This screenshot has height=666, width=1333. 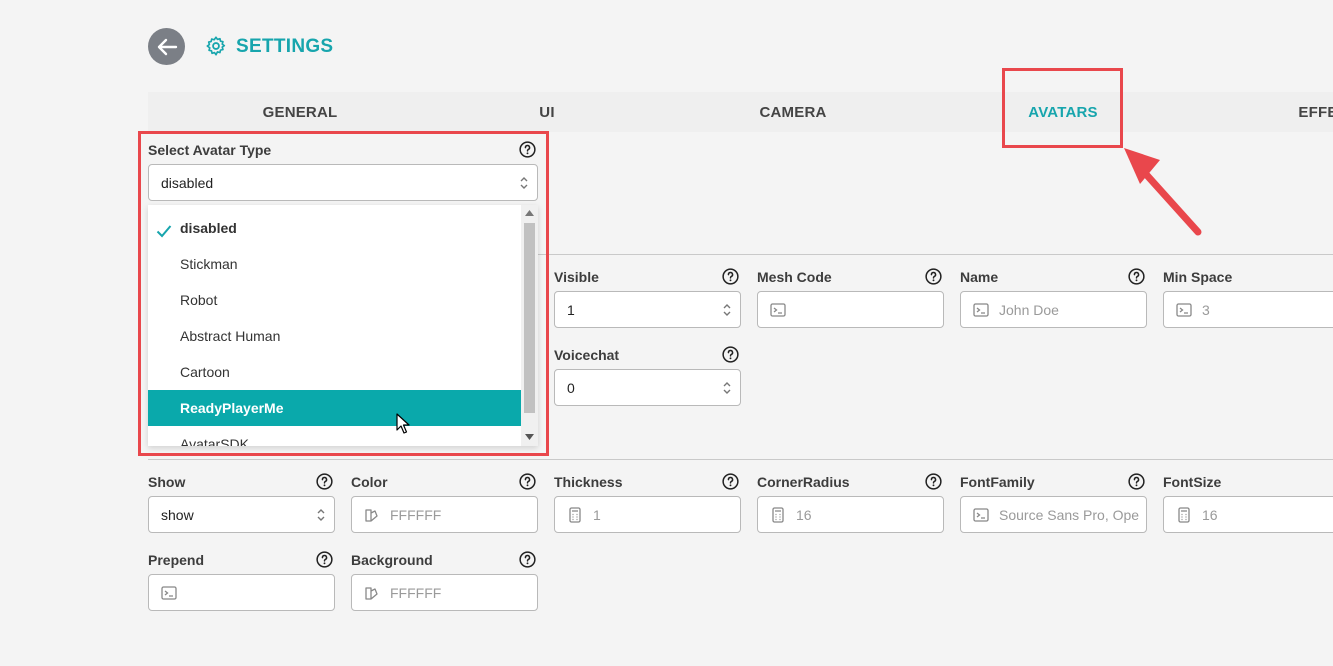 I want to click on color-placeholder: FFFFFF, so click(x=416, y=514).